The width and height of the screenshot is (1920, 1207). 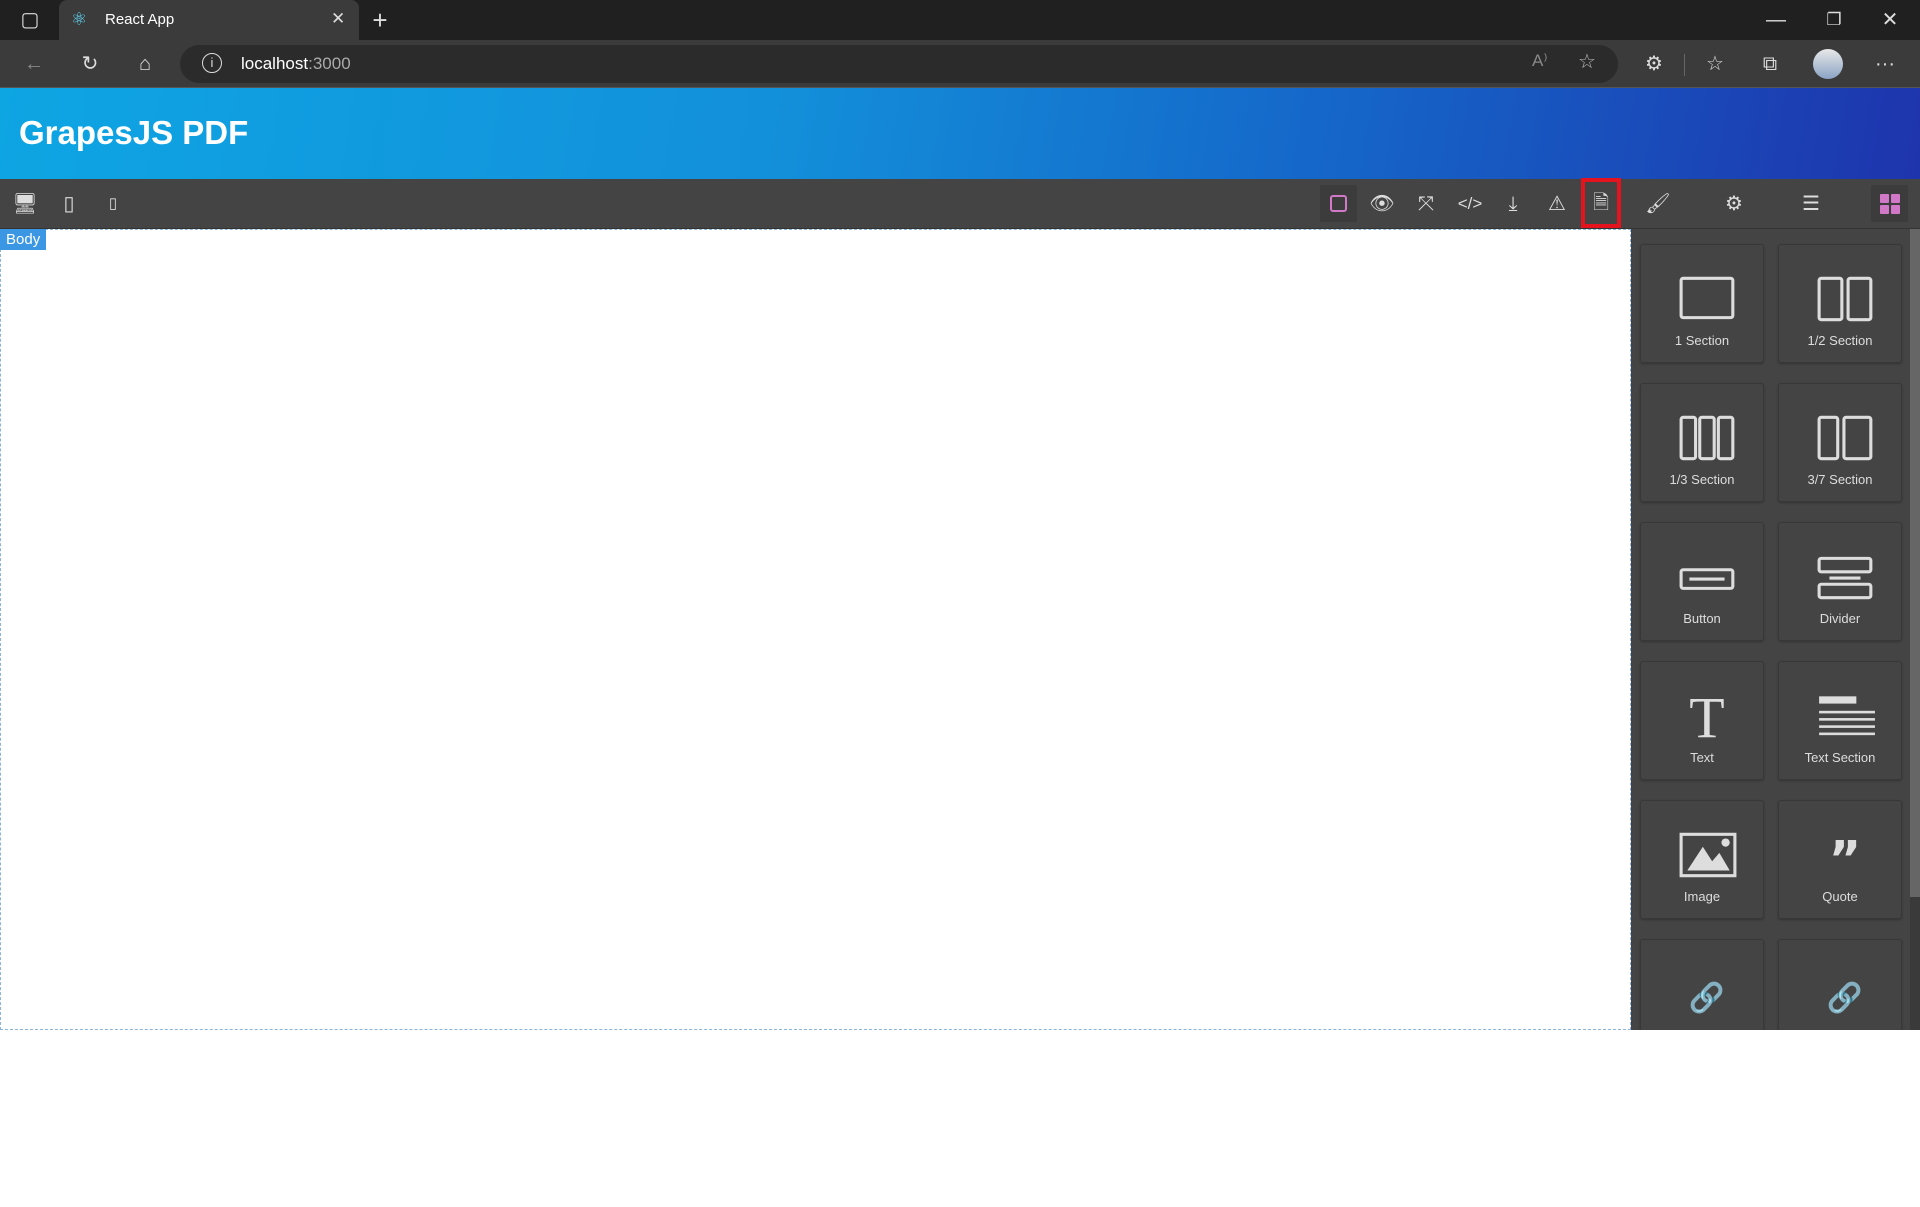 I want to click on svg-text: T, so click(x=1706, y=716).